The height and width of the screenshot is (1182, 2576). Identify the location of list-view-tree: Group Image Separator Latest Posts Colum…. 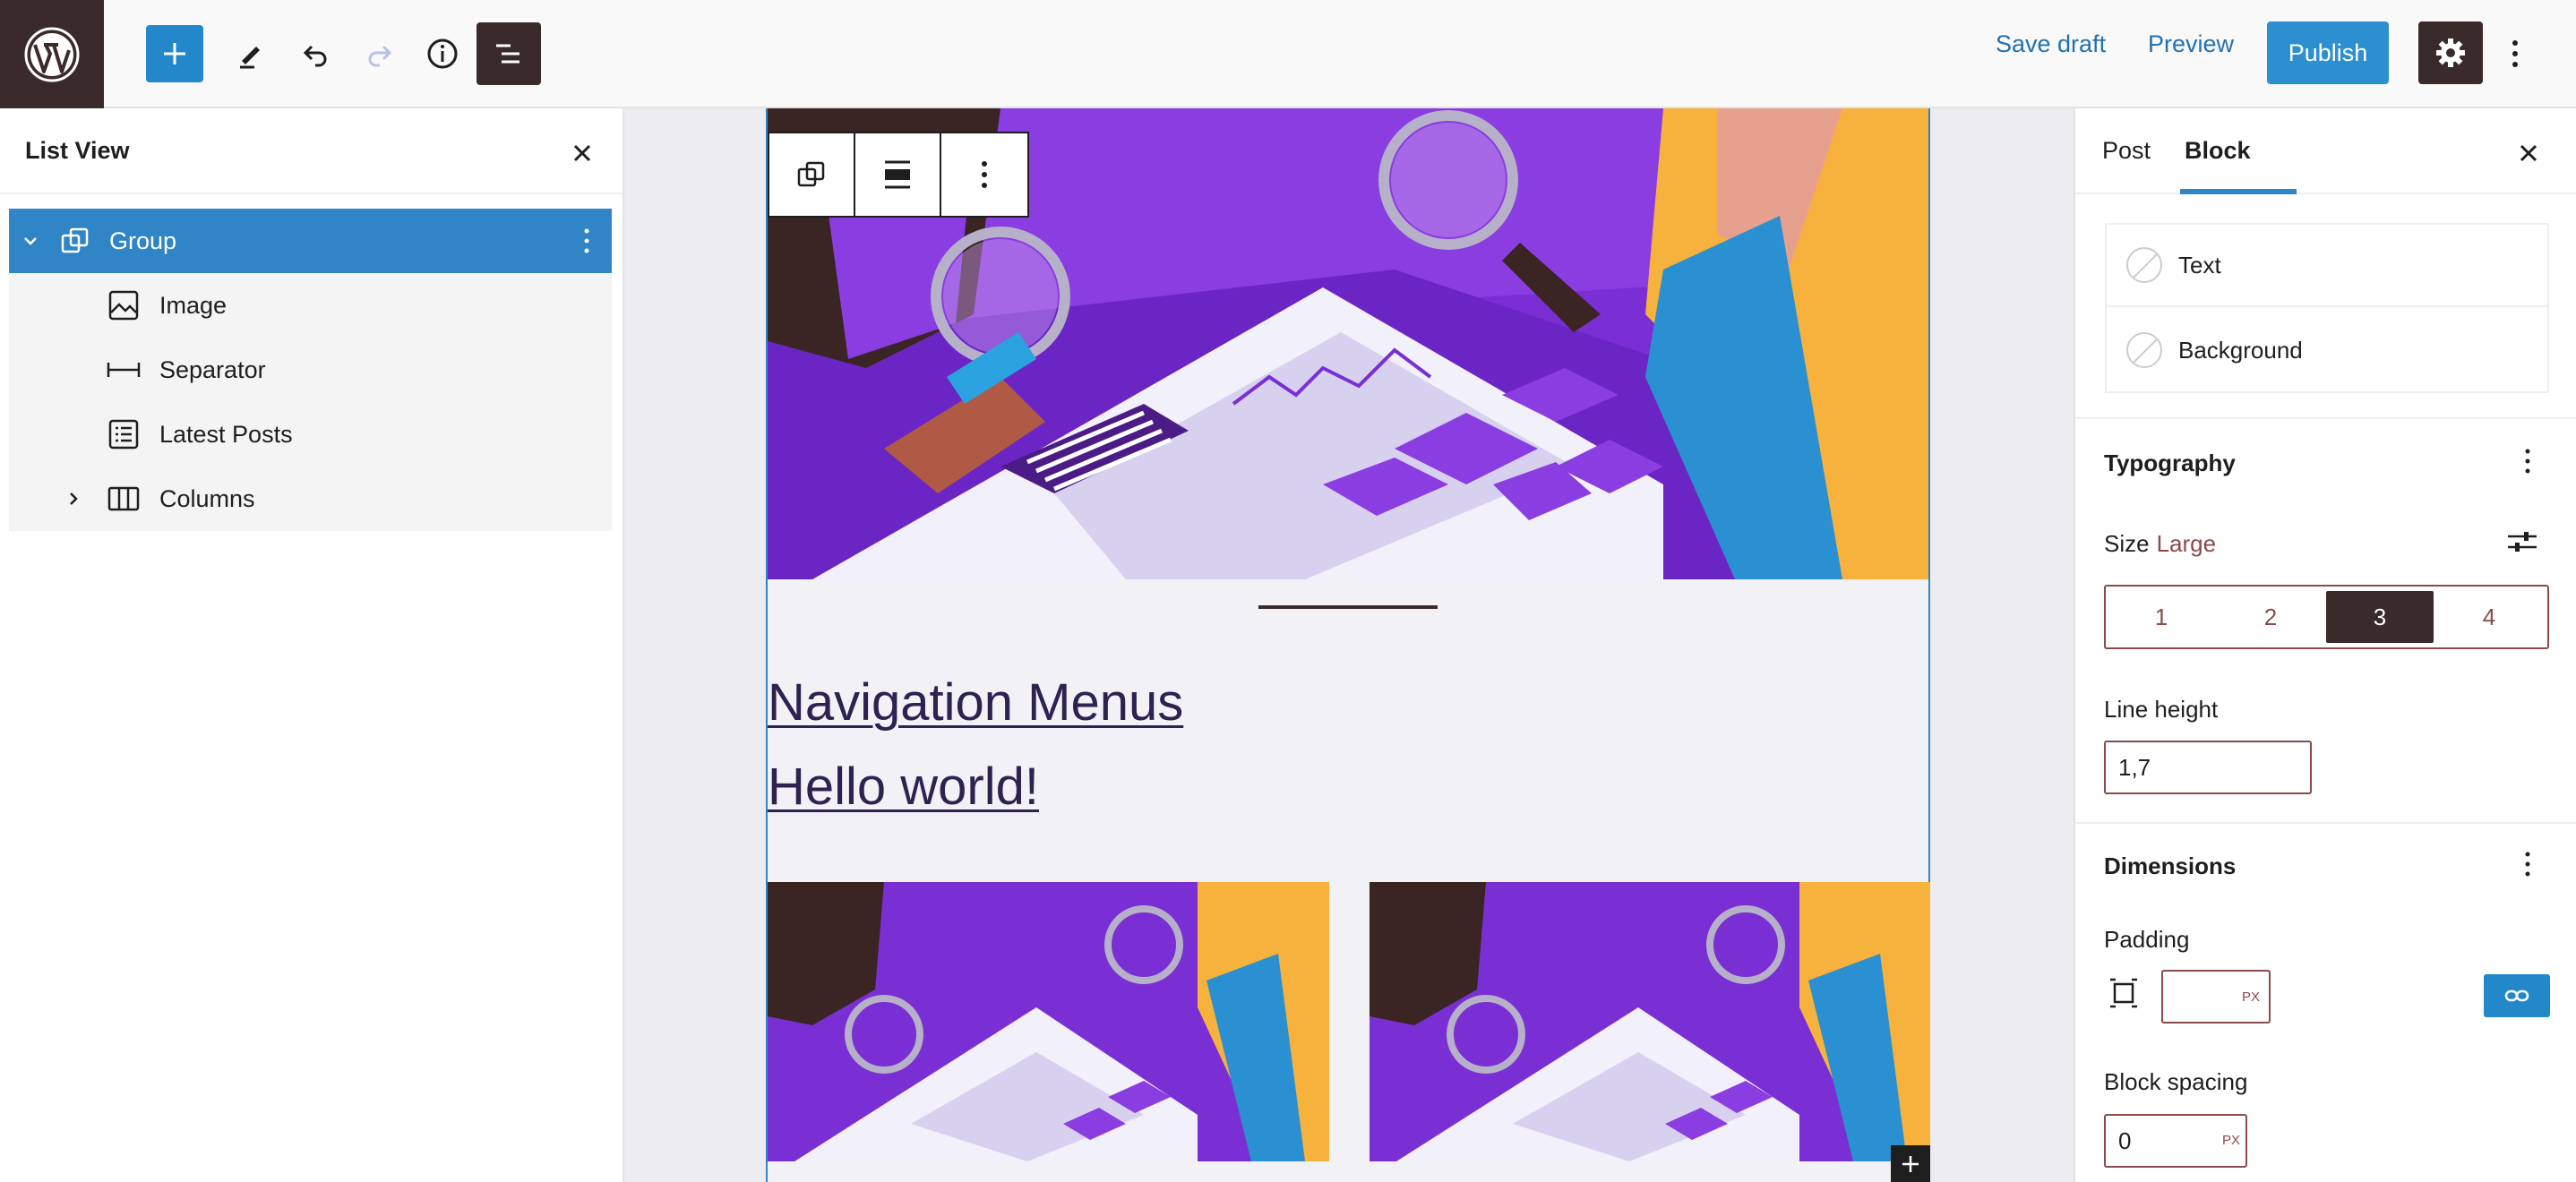
(310, 370).